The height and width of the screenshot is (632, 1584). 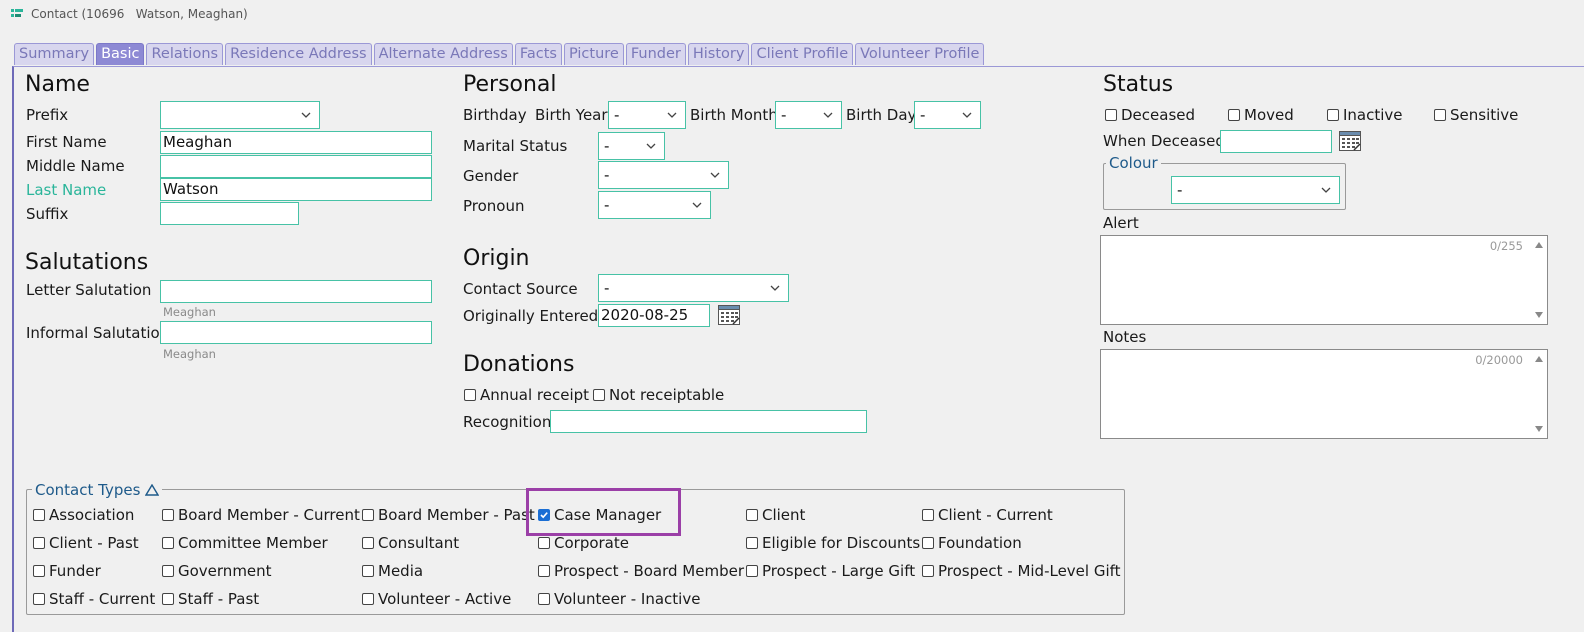 What do you see at coordinates (67, 571) in the screenshot?
I see `contact-type-funder-checkbox: Funder` at bounding box center [67, 571].